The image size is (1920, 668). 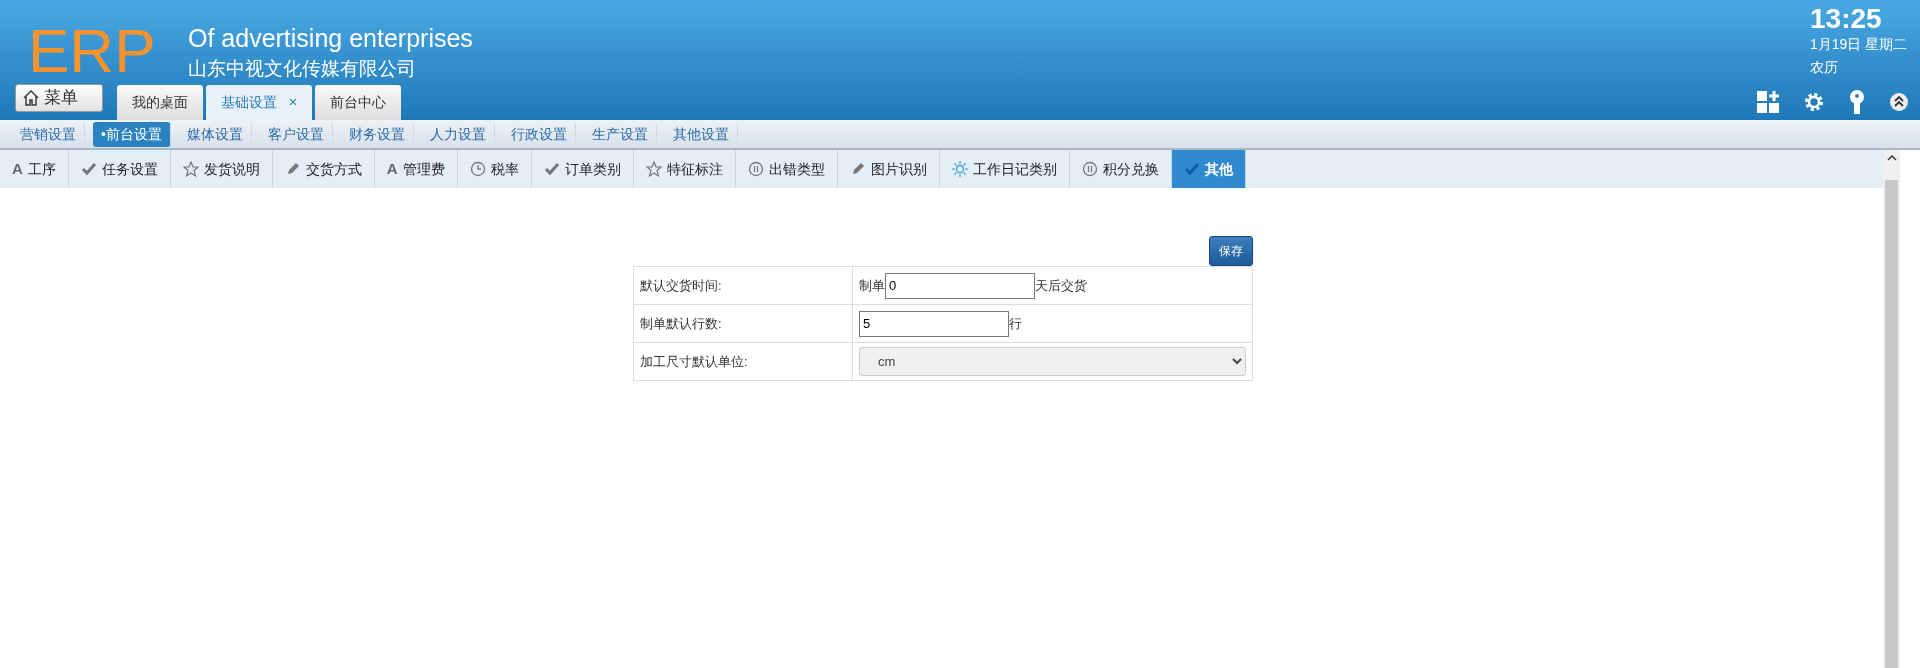 What do you see at coordinates (620, 134) in the screenshot?
I see `settings-tab: 生产设置` at bounding box center [620, 134].